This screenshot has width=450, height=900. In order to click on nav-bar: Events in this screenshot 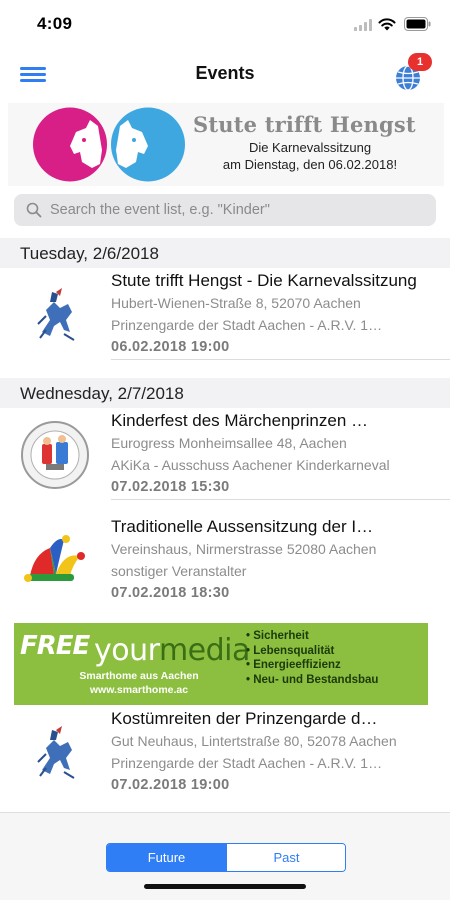, I will do `click(225, 74)`.